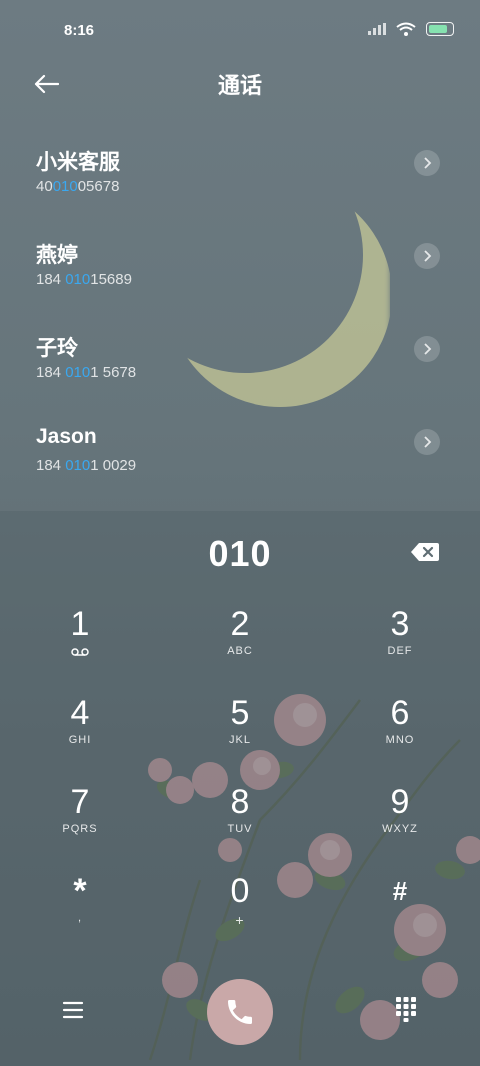 This screenshot has height=1066, width=480. I want to click on keypad-icon, so click(406, 1009).